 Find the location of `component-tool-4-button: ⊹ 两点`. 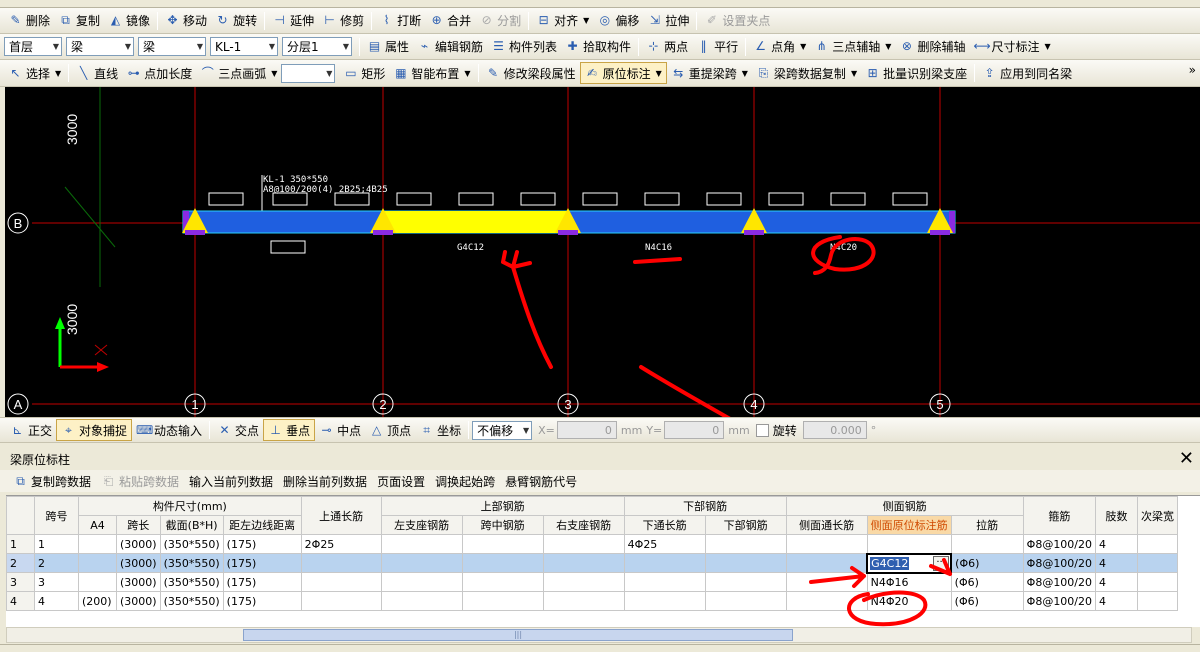

component-tool-4-button: ⊹ 两点 is located at coordinates (667, 47).